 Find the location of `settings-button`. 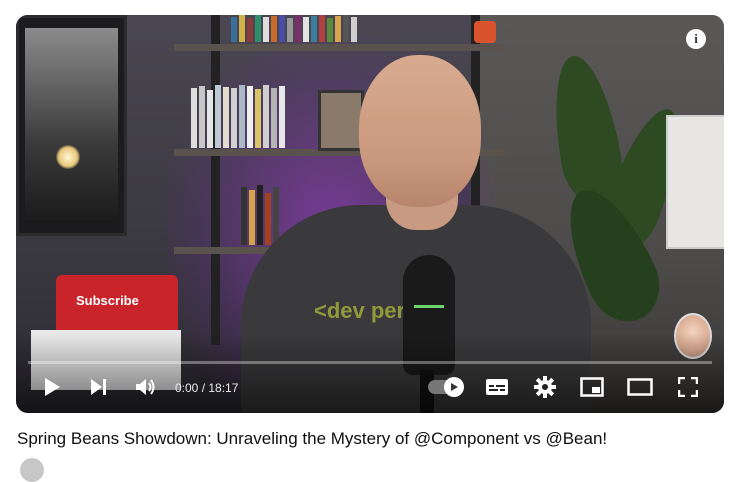

settings-button is located at coordinates (545, 387).